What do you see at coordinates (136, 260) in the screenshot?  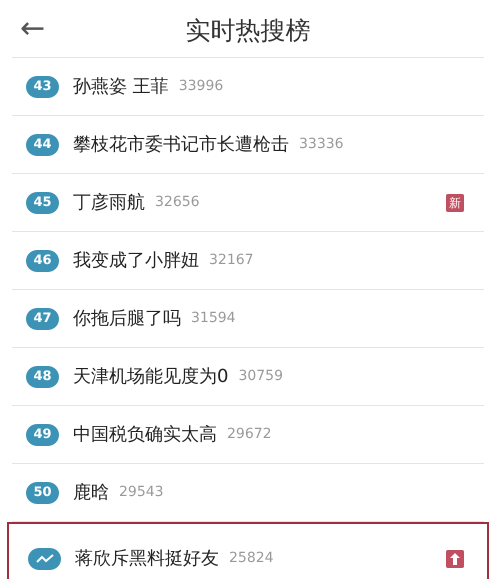 I see `topic-link: 我变成了小胖妞` at bounding box center [136, 260].